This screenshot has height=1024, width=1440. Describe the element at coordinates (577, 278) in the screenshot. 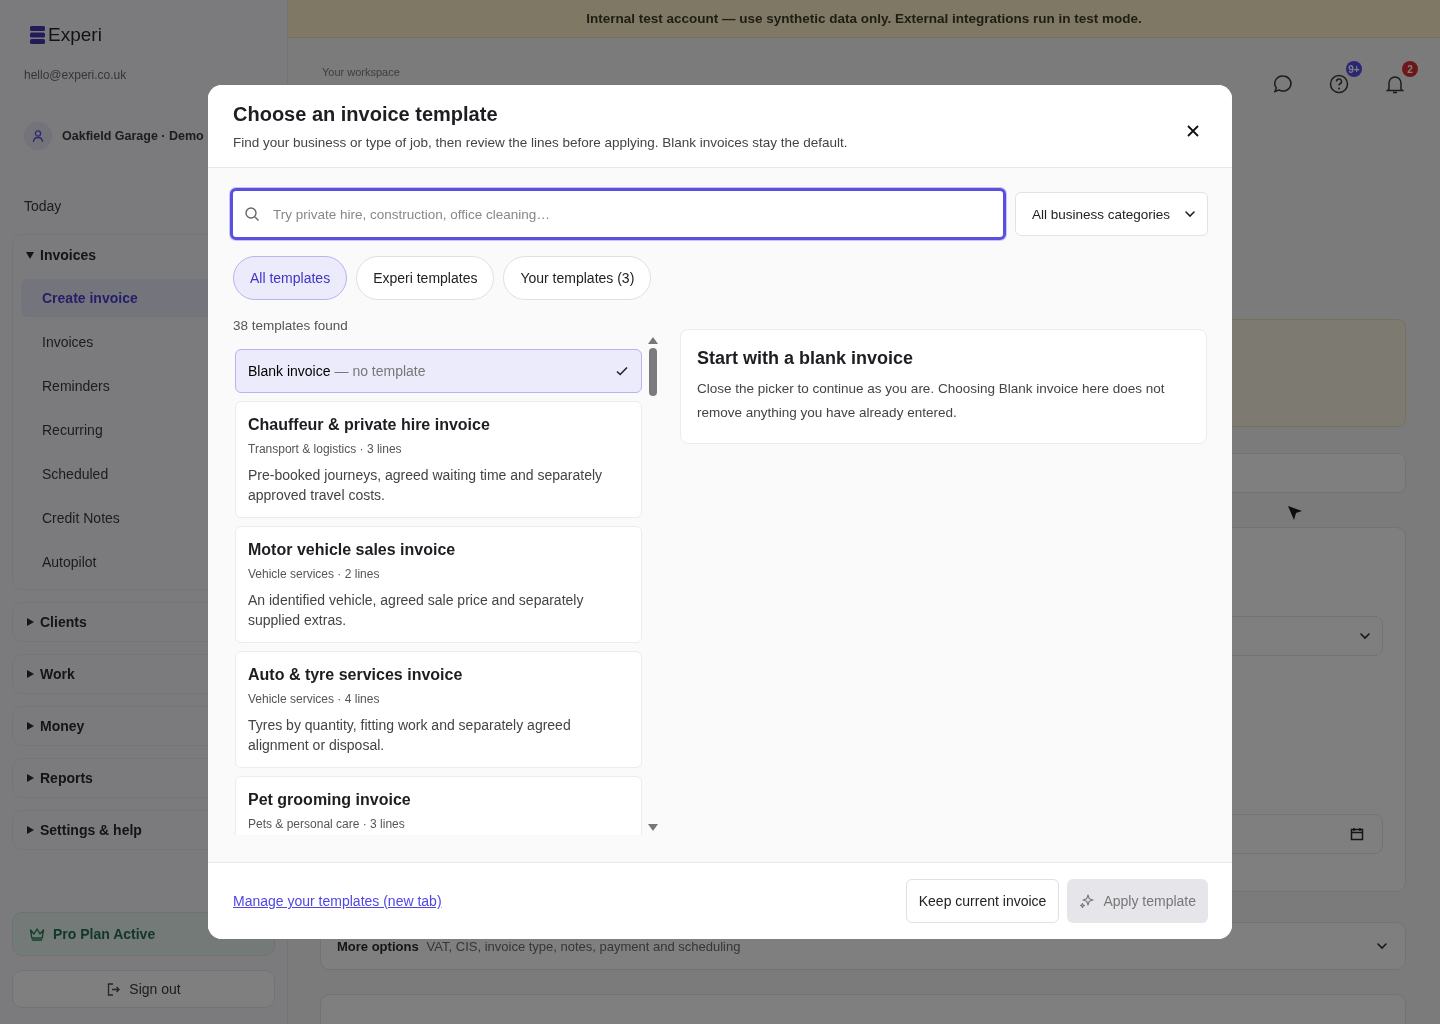

I see `filter-tab: Your templates (3)` at that location.